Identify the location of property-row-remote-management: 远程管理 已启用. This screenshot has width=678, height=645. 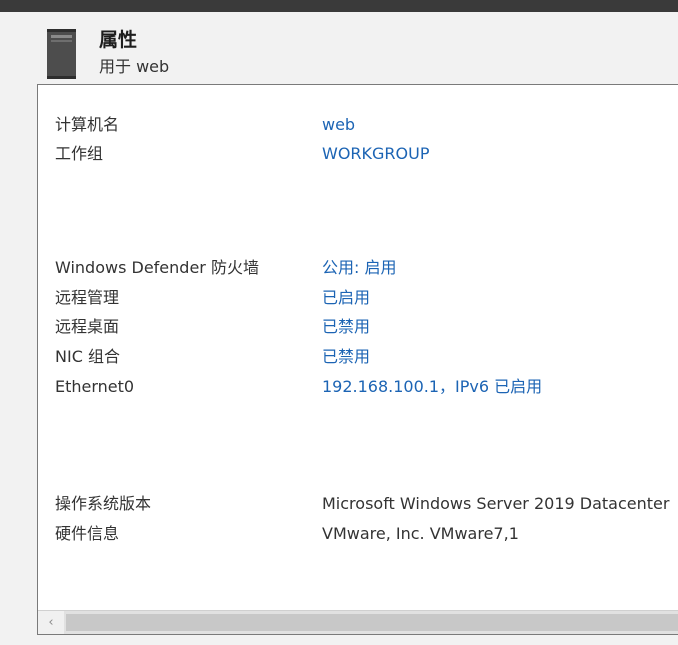
(358, 298).